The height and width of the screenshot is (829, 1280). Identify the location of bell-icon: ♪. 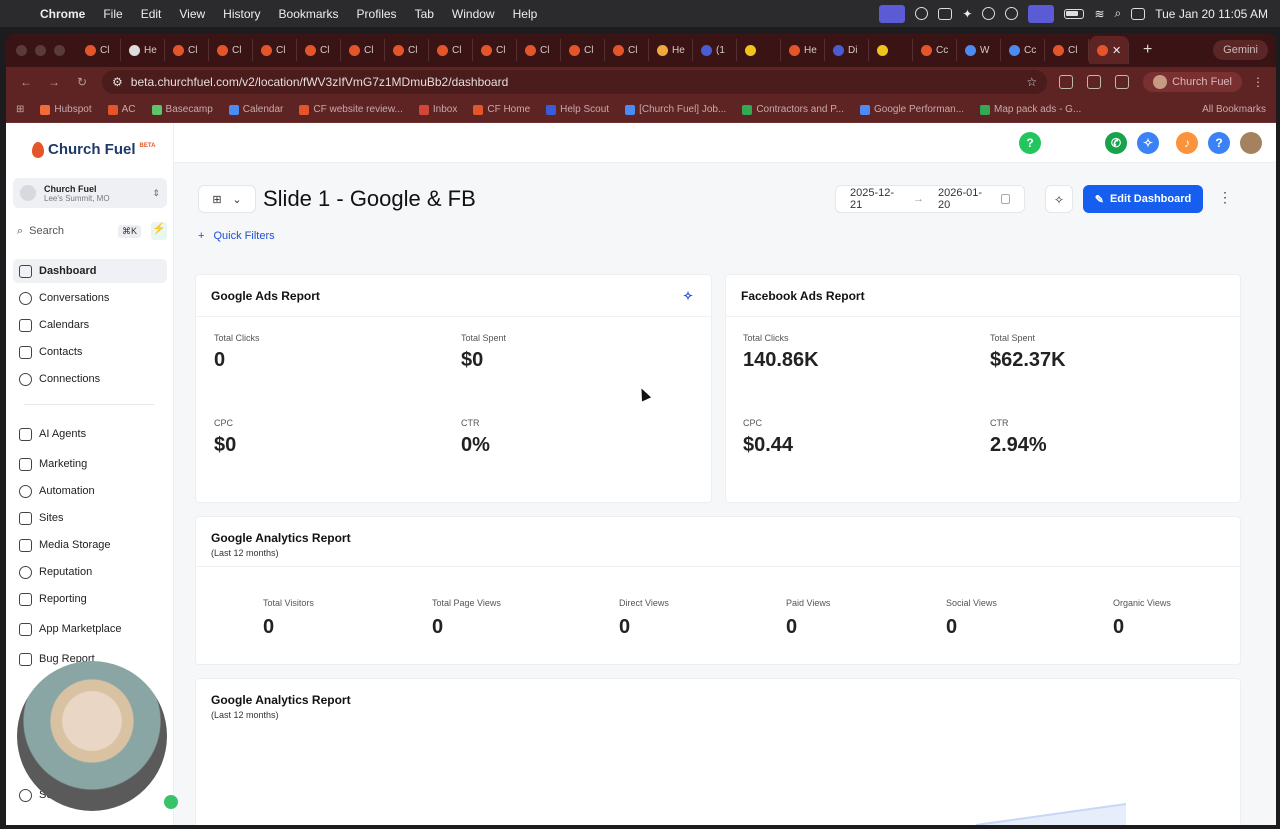
(1187, 143).